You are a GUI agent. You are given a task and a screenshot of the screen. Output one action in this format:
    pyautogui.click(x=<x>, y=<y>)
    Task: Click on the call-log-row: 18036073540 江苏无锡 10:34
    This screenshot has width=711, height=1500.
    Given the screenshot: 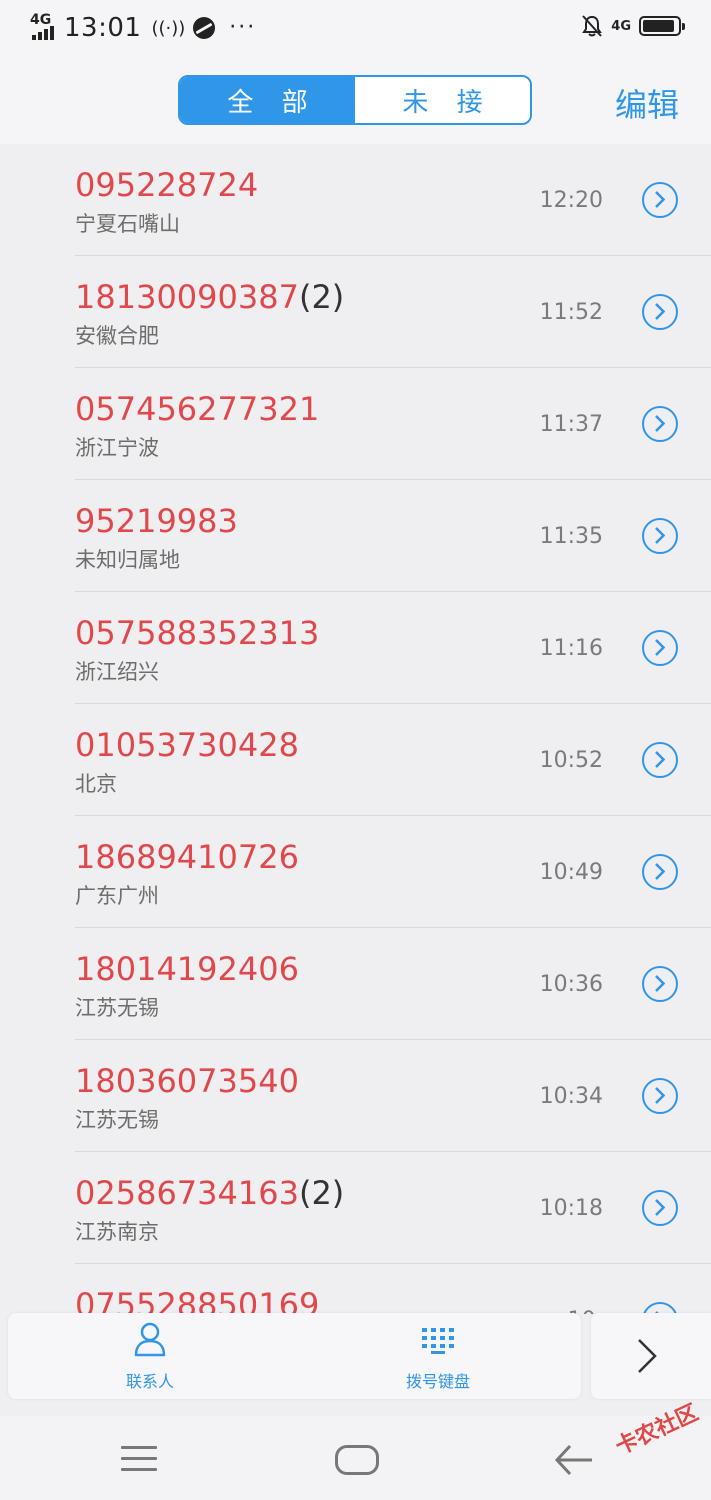 What is the action you would take?
    pyautogui.click(x=355, y=1096)
    